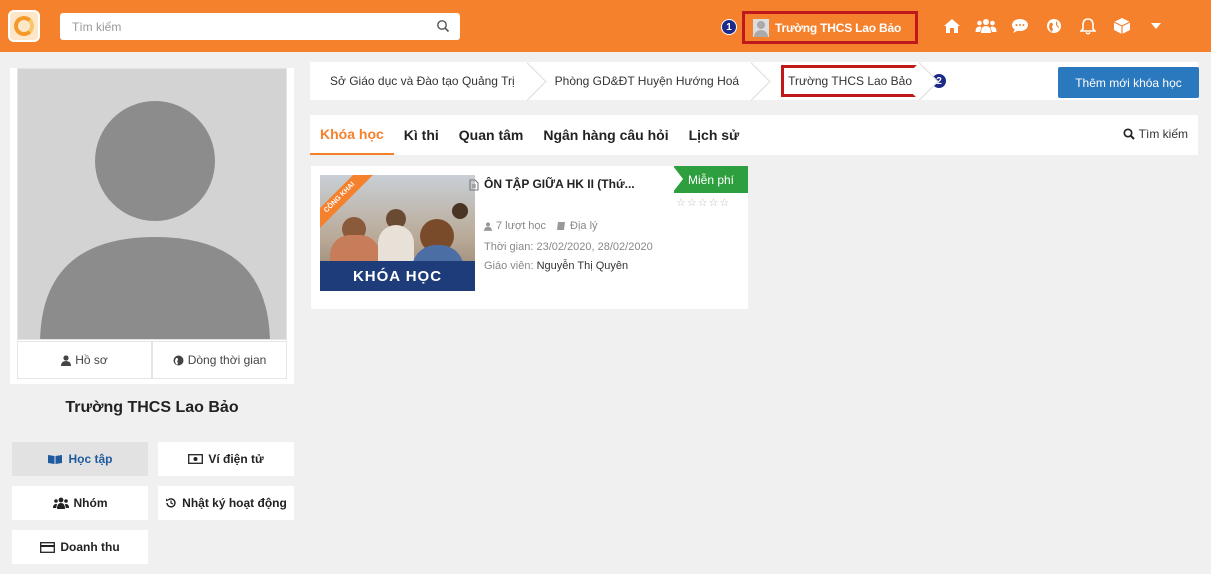 The height and width of the screenshot is (574, 1211). I want to click on user-profile-button: Trường THCS Lao Bảo, so click(830, 27).